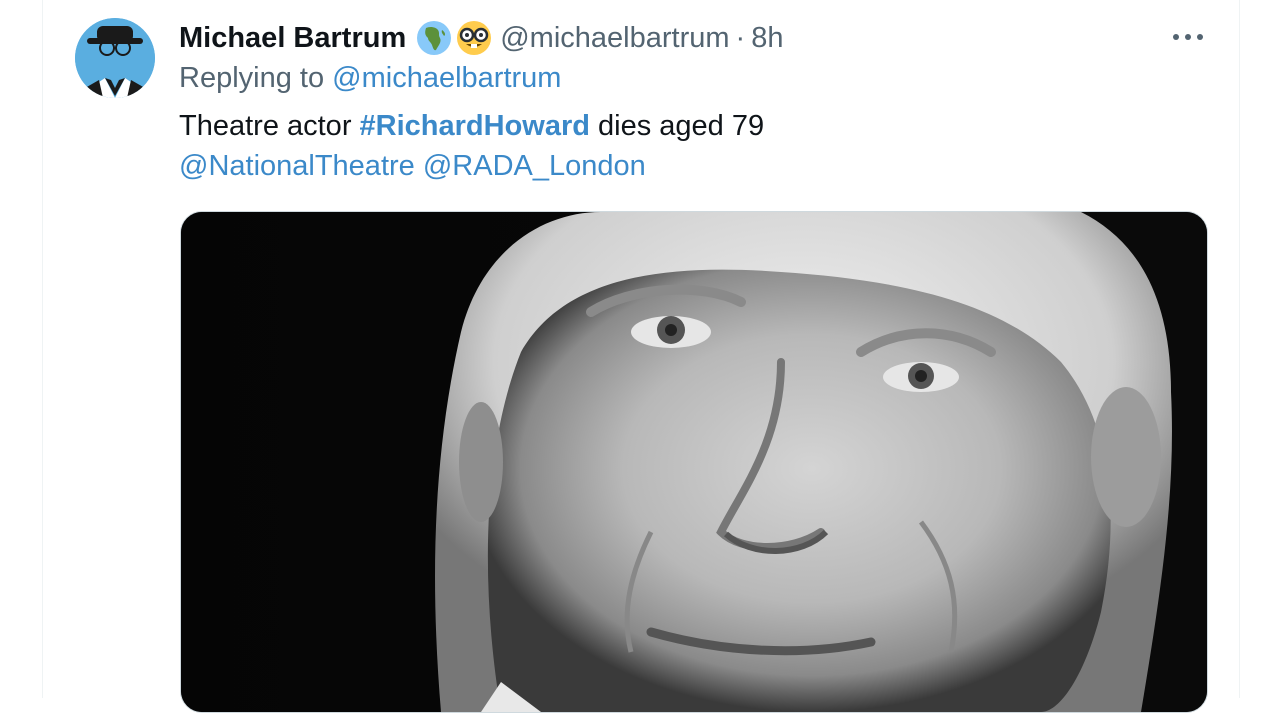  I want to click on replying-handle-link: @michaelbartrum, so click(446, 78).